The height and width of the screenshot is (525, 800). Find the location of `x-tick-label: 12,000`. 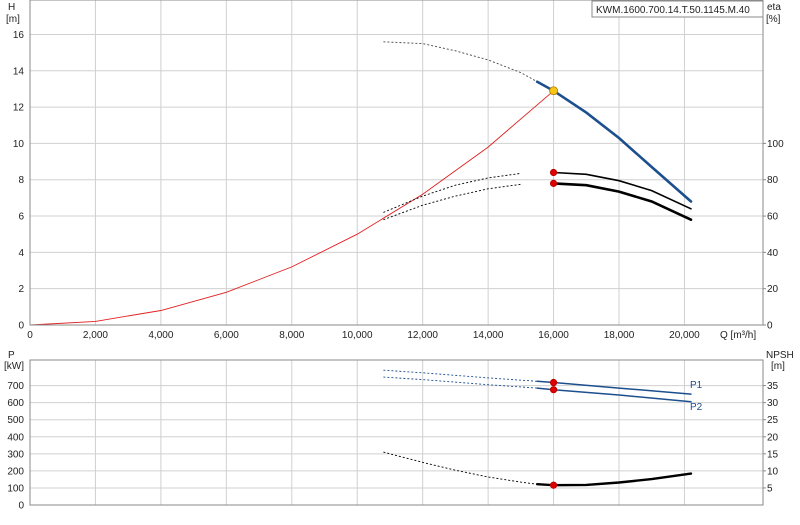

x-tick-label: 12,000 is located at coordinates (422, 335).